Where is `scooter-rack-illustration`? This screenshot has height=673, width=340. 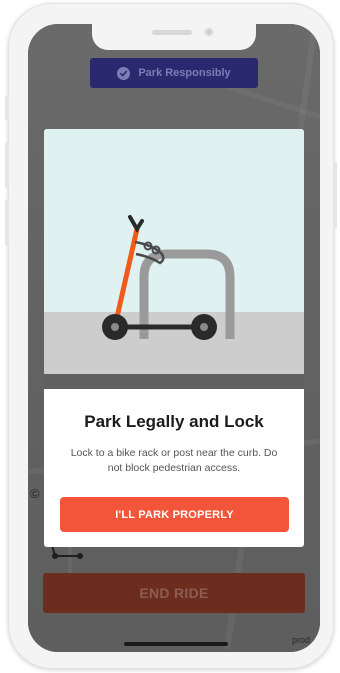 scooter-rack-illustration is located at coordinates (168, 277).